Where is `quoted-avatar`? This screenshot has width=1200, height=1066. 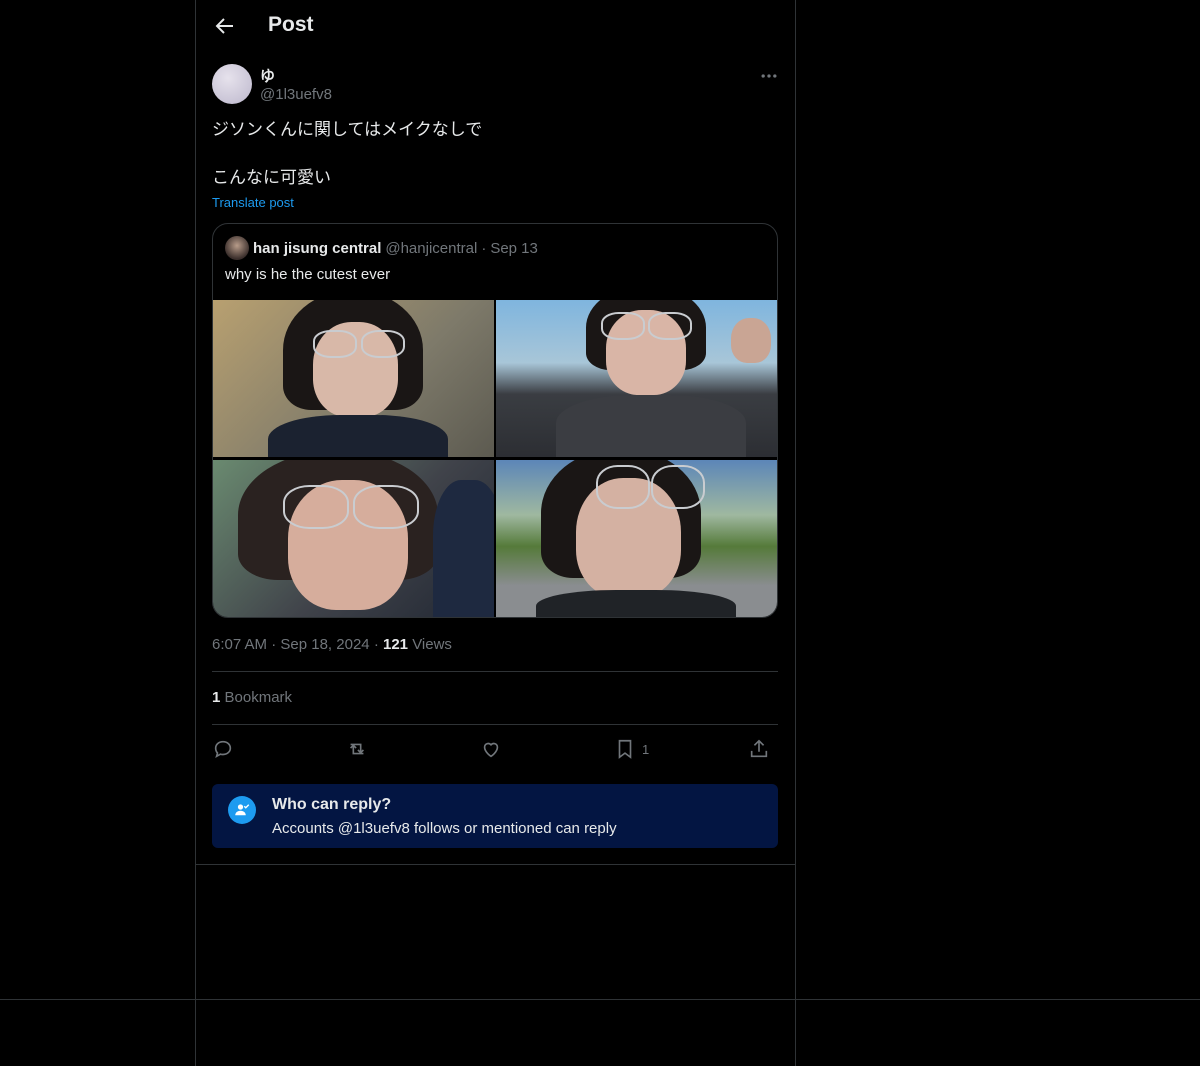
quoted-avatar is located at coordinates (237, 248).